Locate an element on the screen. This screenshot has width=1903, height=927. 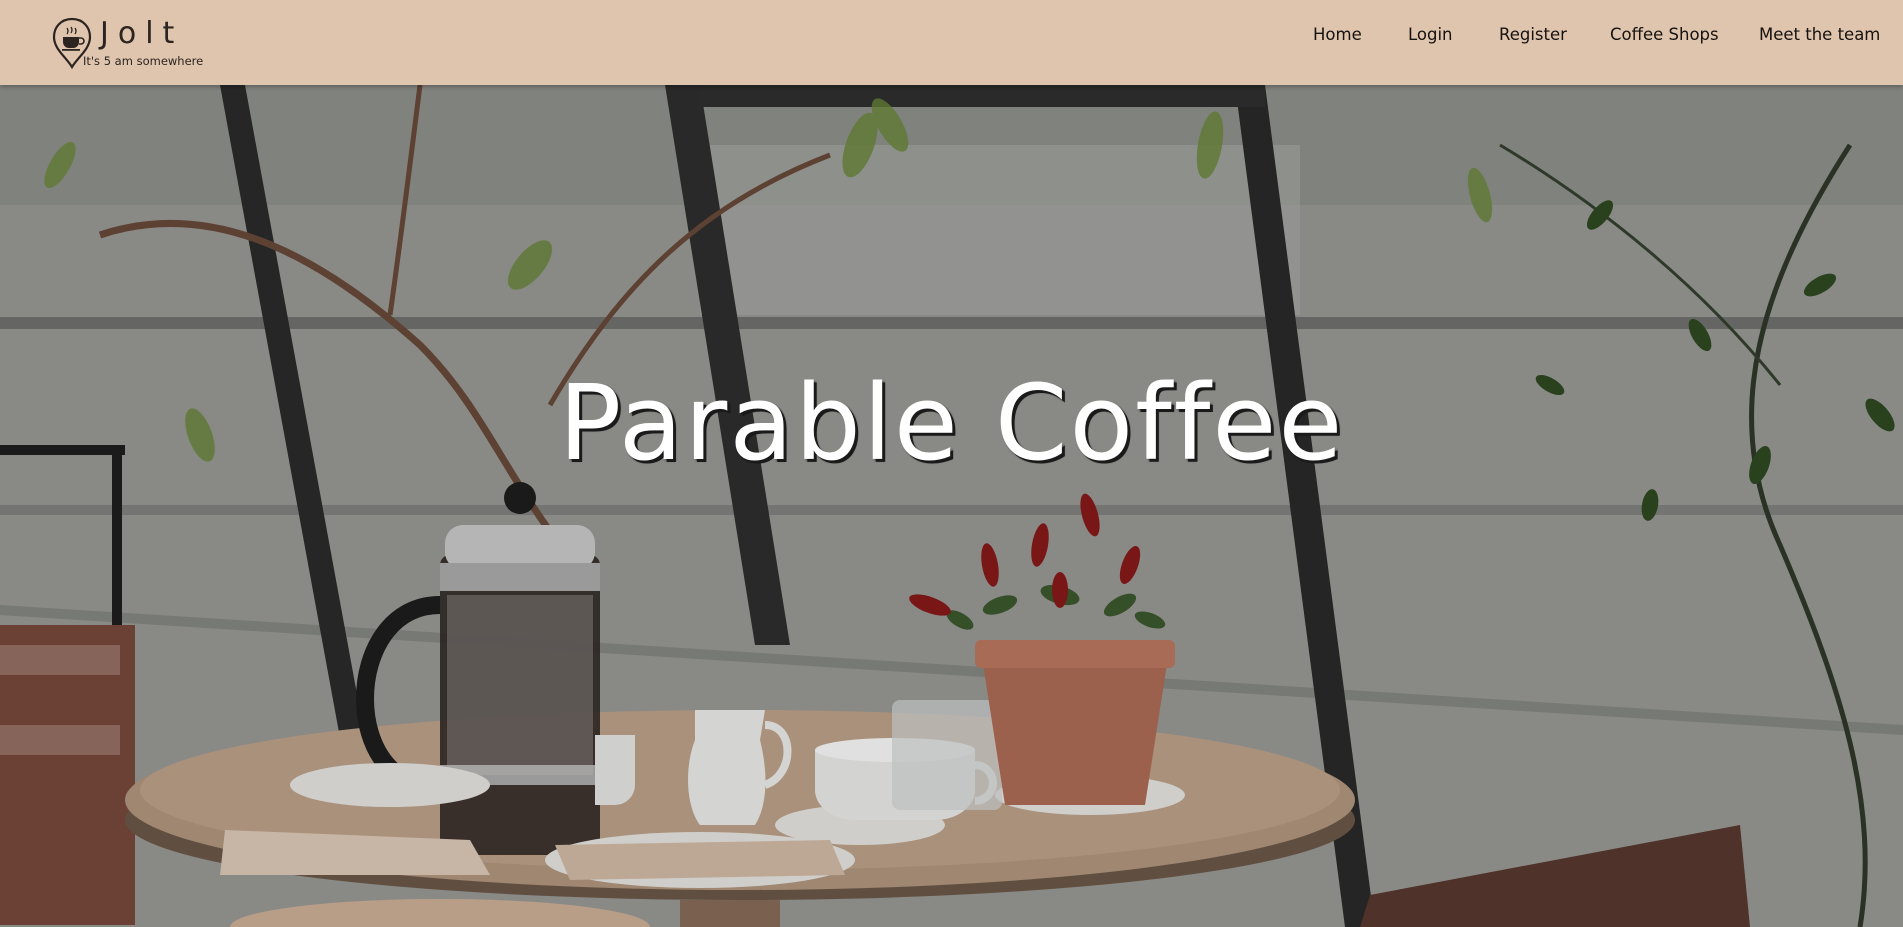
nav-link-coffee-shops: Coffee Shops is located at coordinates (1664, 34).